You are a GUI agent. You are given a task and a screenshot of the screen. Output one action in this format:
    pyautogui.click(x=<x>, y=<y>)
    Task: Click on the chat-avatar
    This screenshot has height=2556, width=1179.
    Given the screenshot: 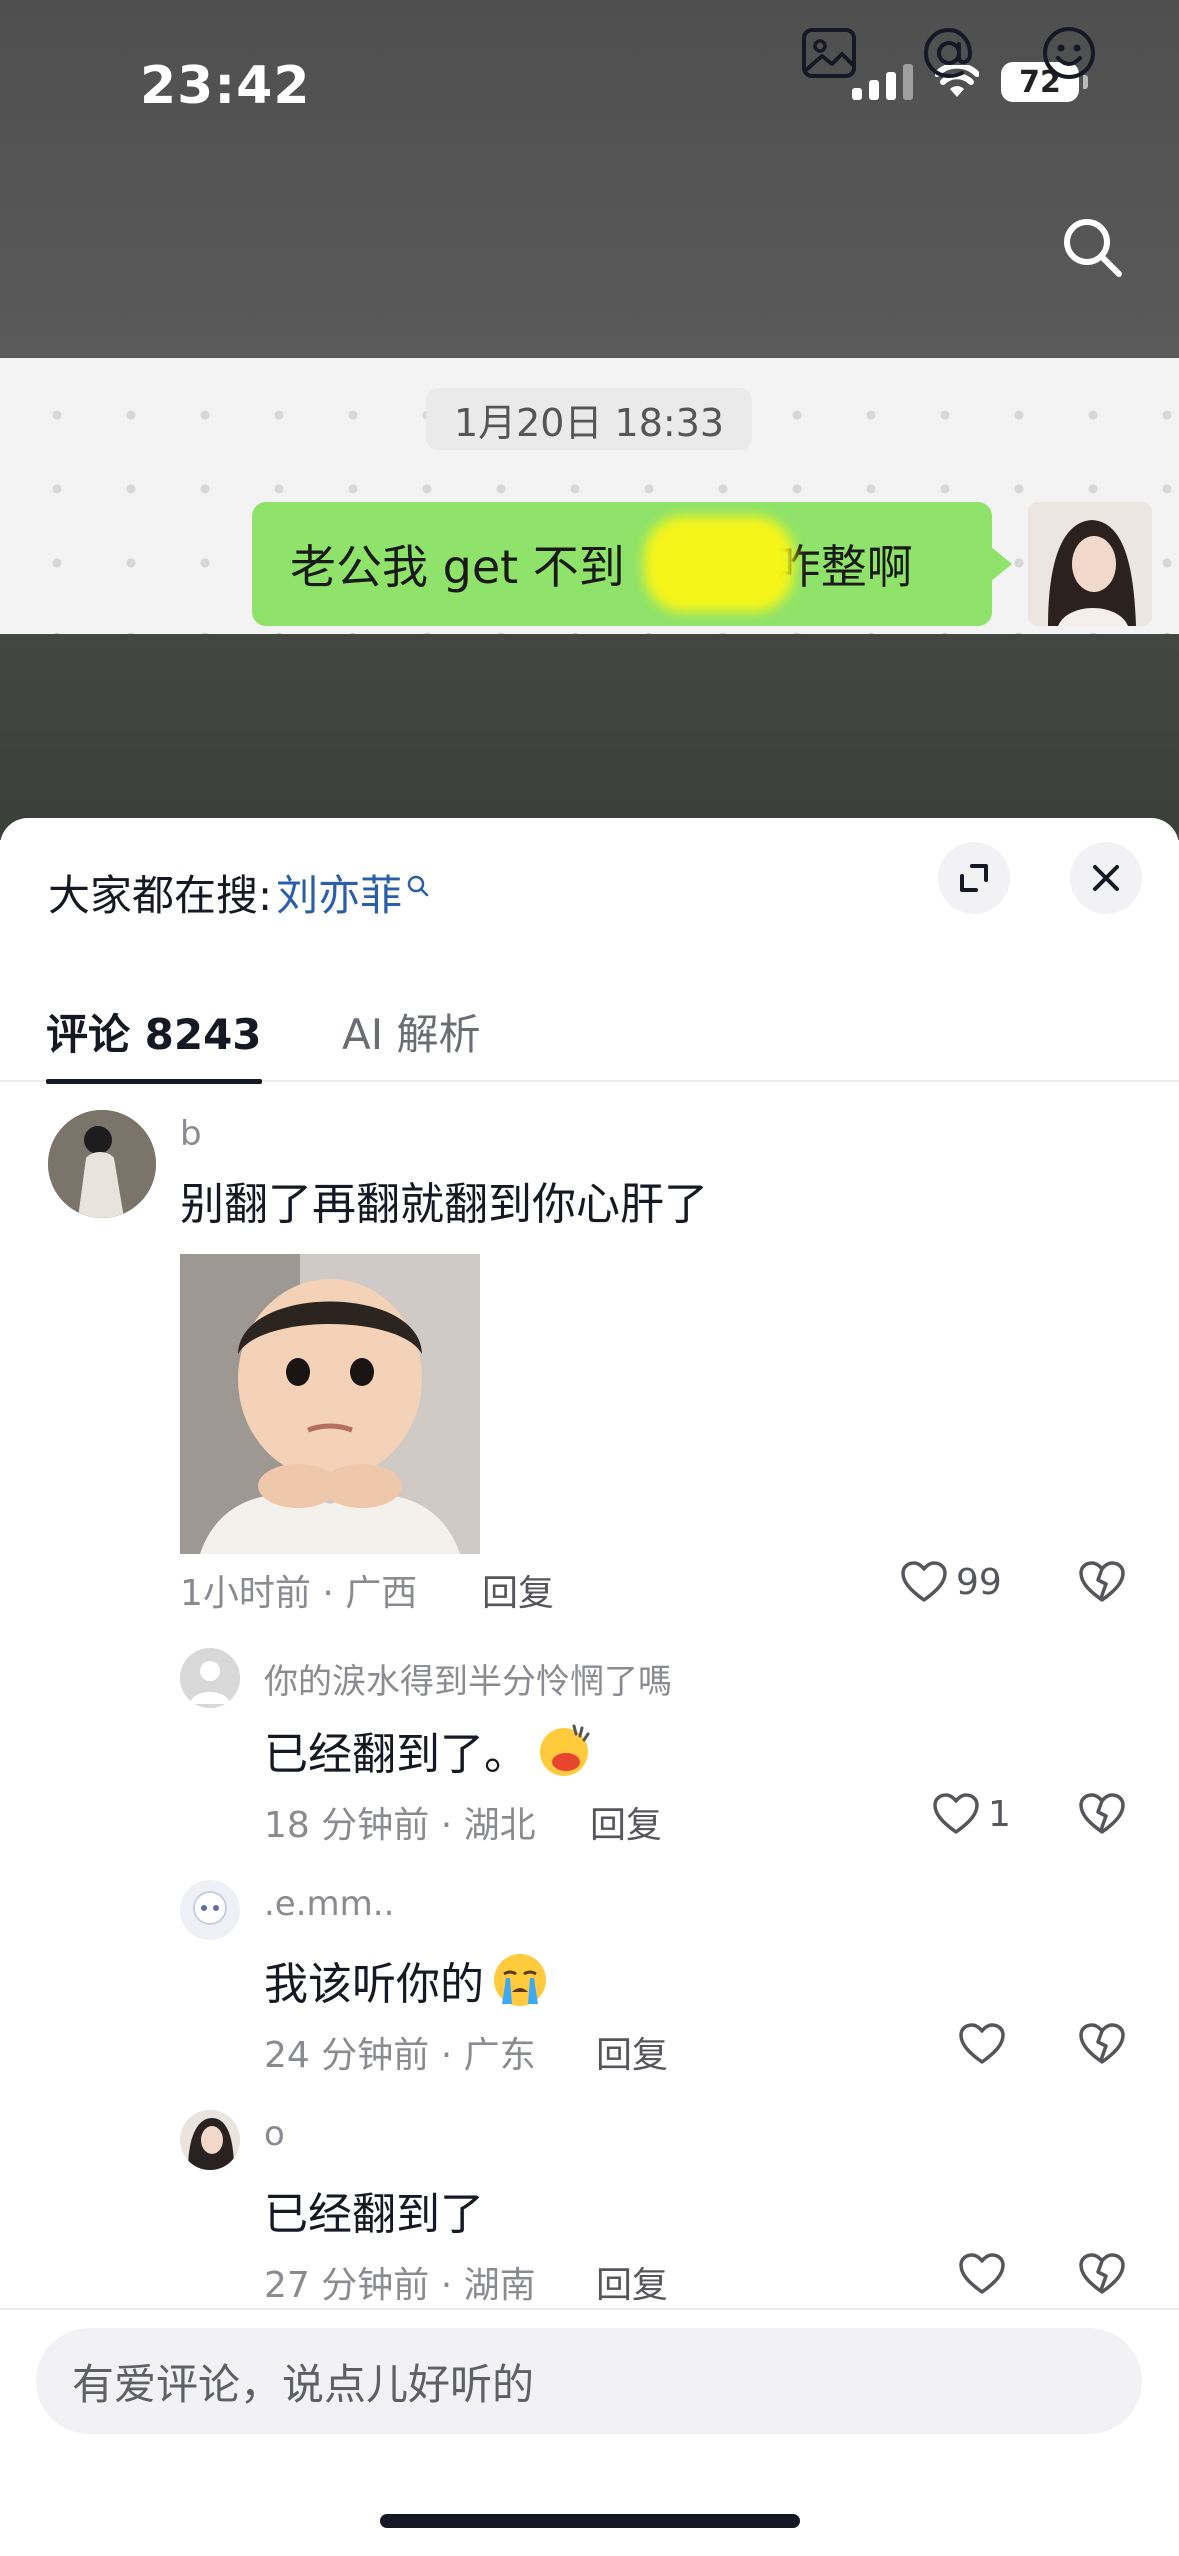 What is the action you would take?
    pyautogui.click(x=1090, y=564)
    